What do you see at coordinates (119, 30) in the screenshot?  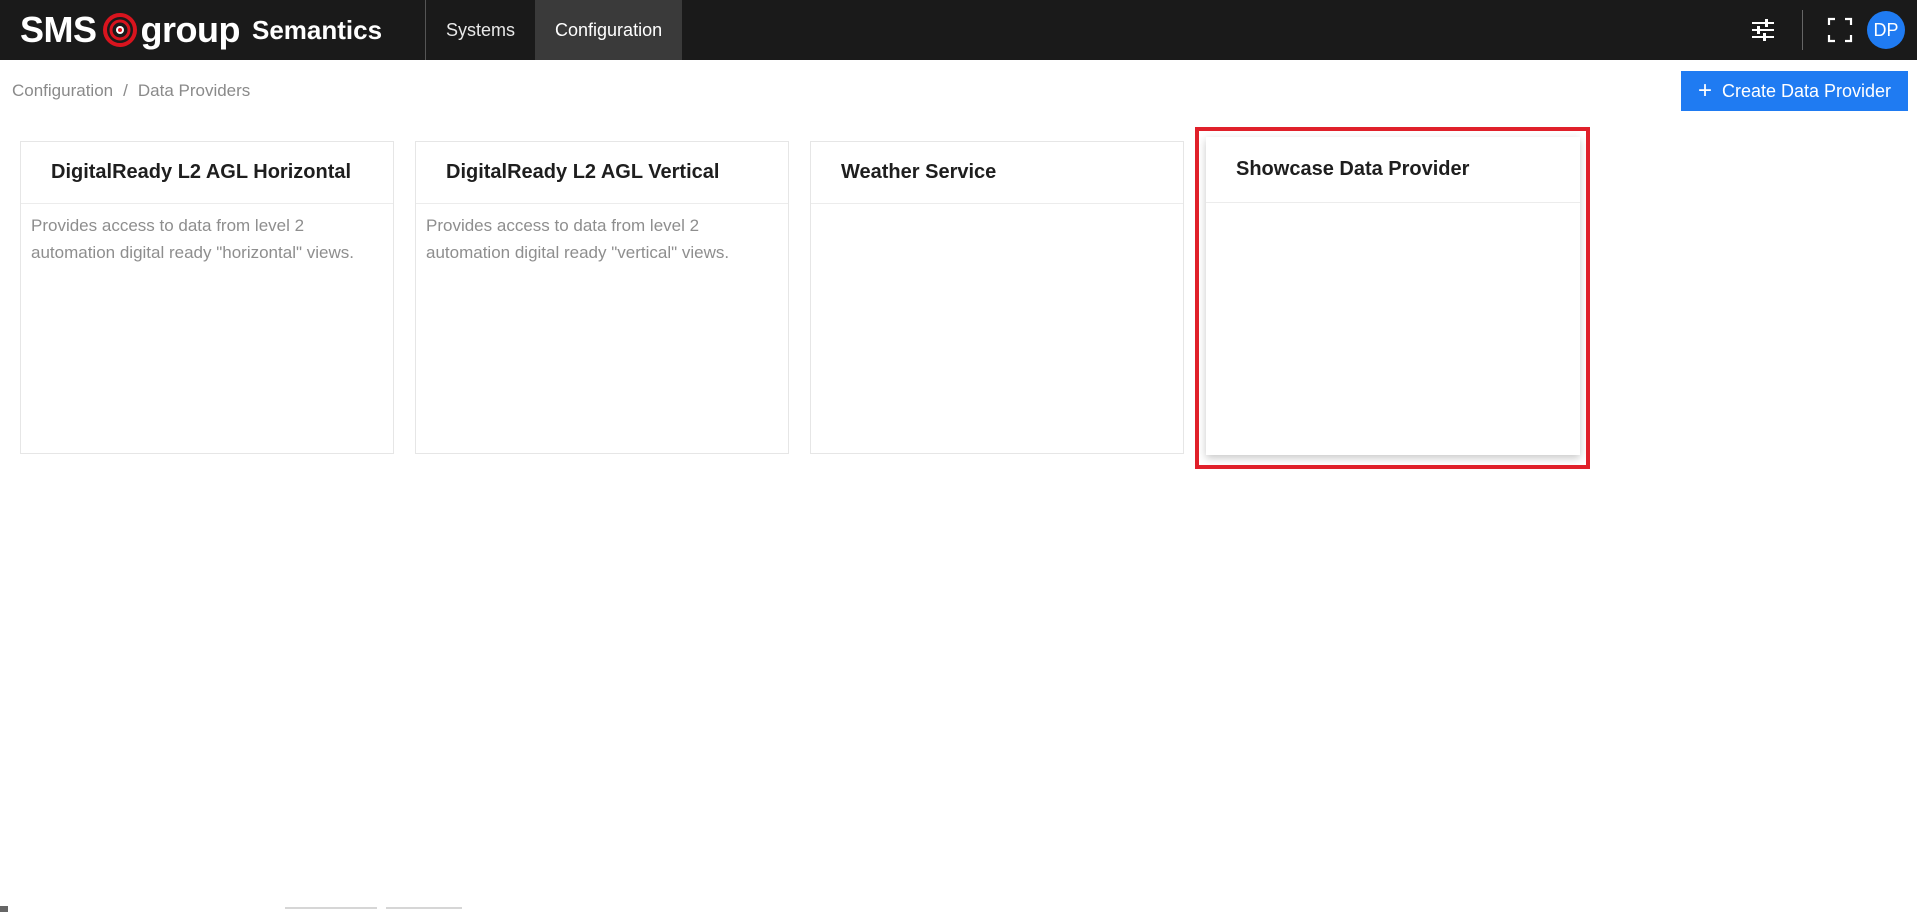 I see `sms-group-logo-icon` at bounding box center [119, 30].